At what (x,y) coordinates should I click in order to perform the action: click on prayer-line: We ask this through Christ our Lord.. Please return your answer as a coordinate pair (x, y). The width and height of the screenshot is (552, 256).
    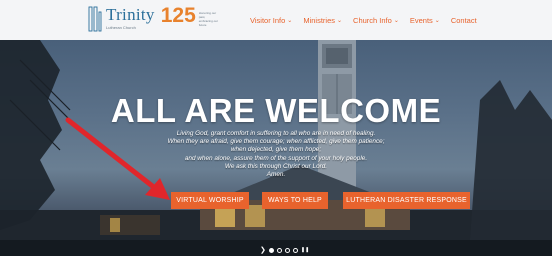
    Looking at the image, I should click on (276, 166).